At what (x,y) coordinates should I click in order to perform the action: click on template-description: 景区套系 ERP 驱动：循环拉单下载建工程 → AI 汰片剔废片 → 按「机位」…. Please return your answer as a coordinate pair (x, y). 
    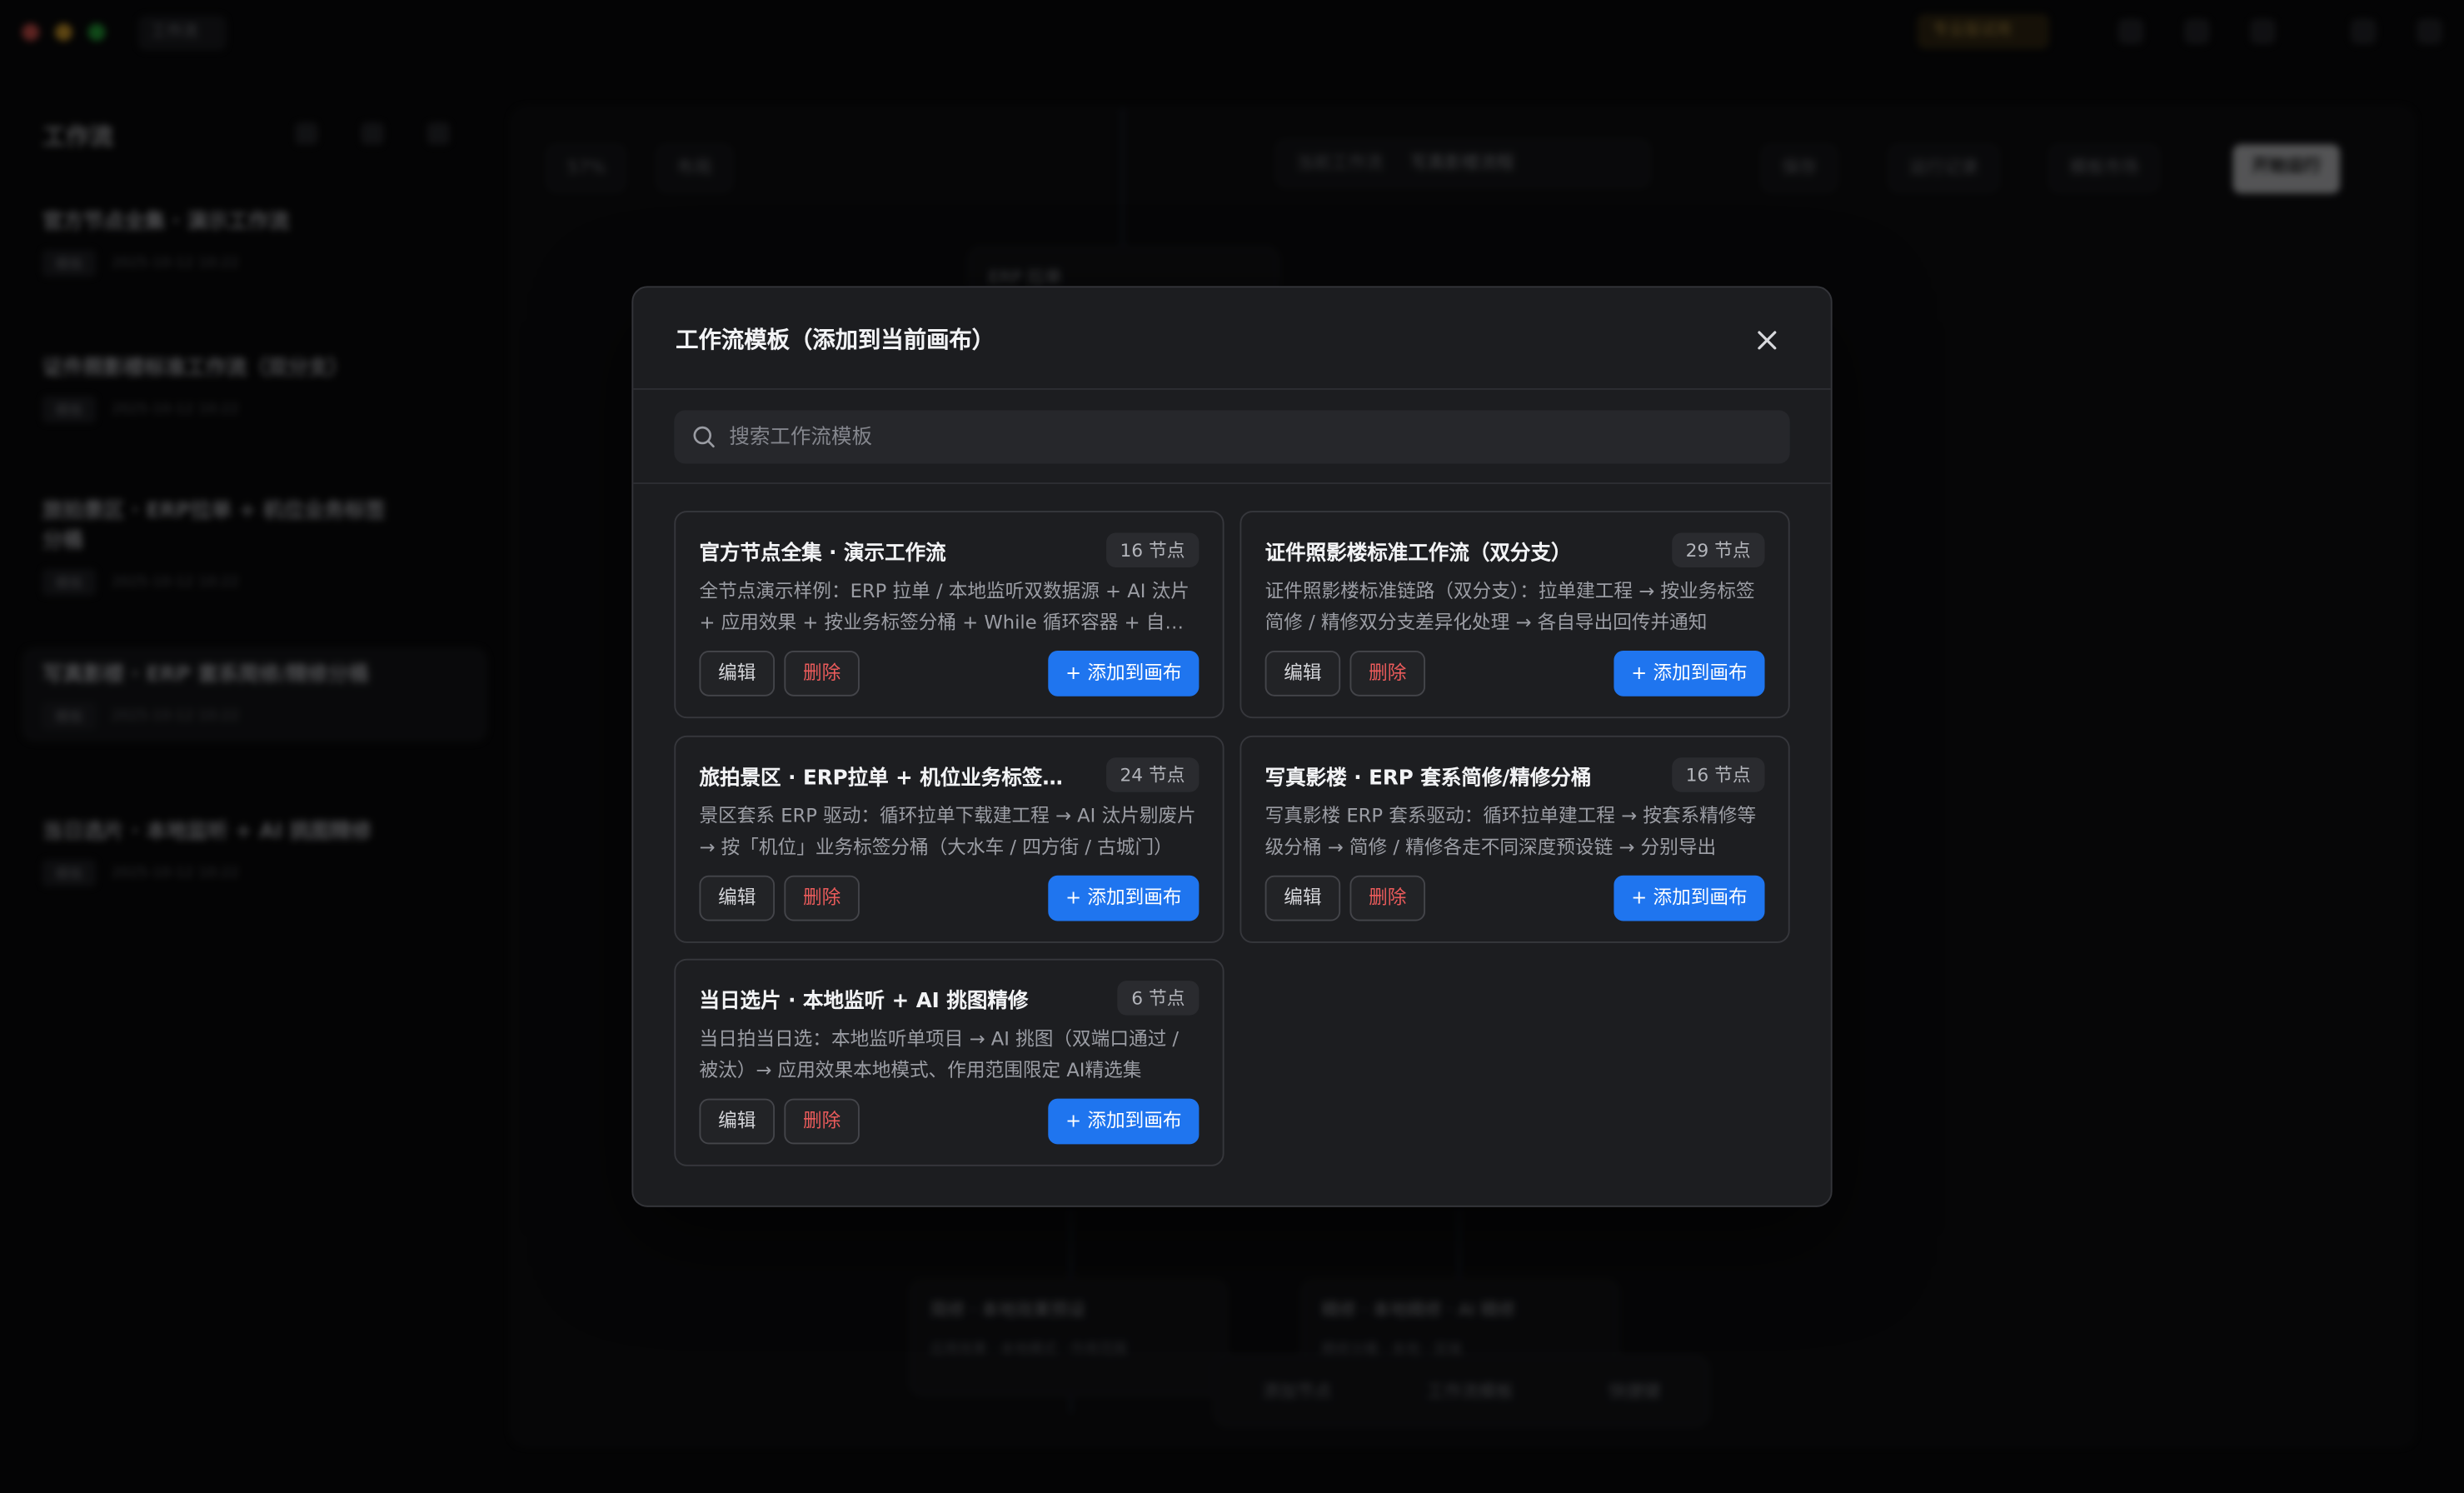
    Looking at the image, I should click on (947, 831).